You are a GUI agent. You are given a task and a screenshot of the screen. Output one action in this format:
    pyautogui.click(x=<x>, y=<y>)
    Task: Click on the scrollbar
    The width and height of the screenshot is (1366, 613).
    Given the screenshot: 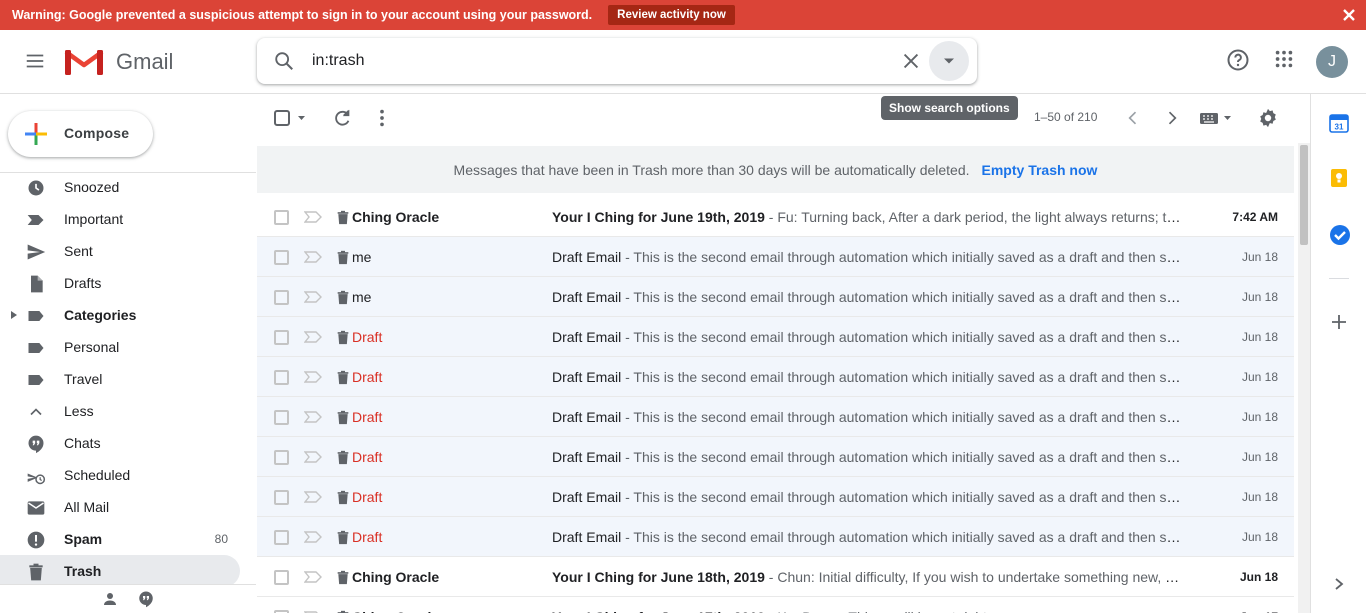 What is the action you would take?
    pyautogui.click(x=1304, y=378)
    